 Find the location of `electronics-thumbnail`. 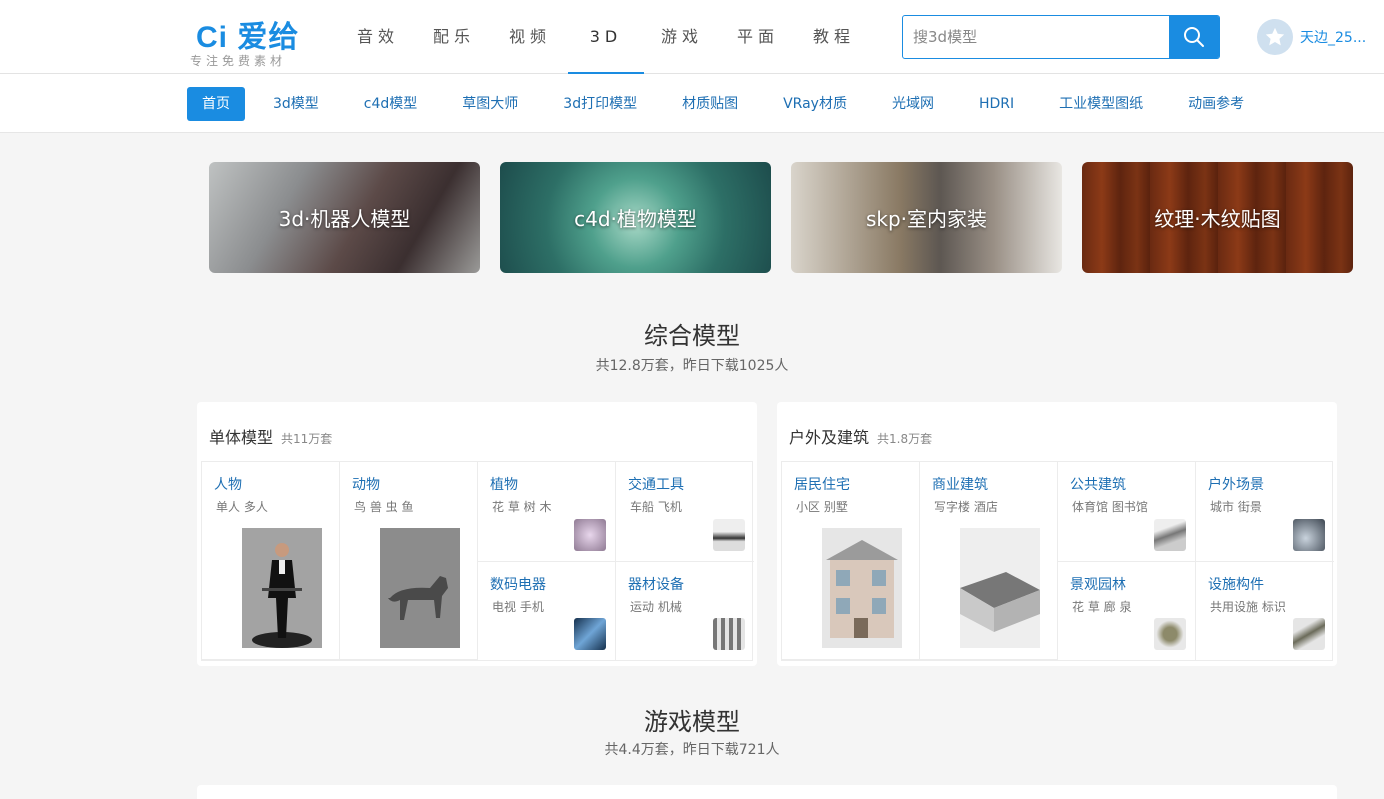

electronics-thumbnail is located at coordinates (590, 634).